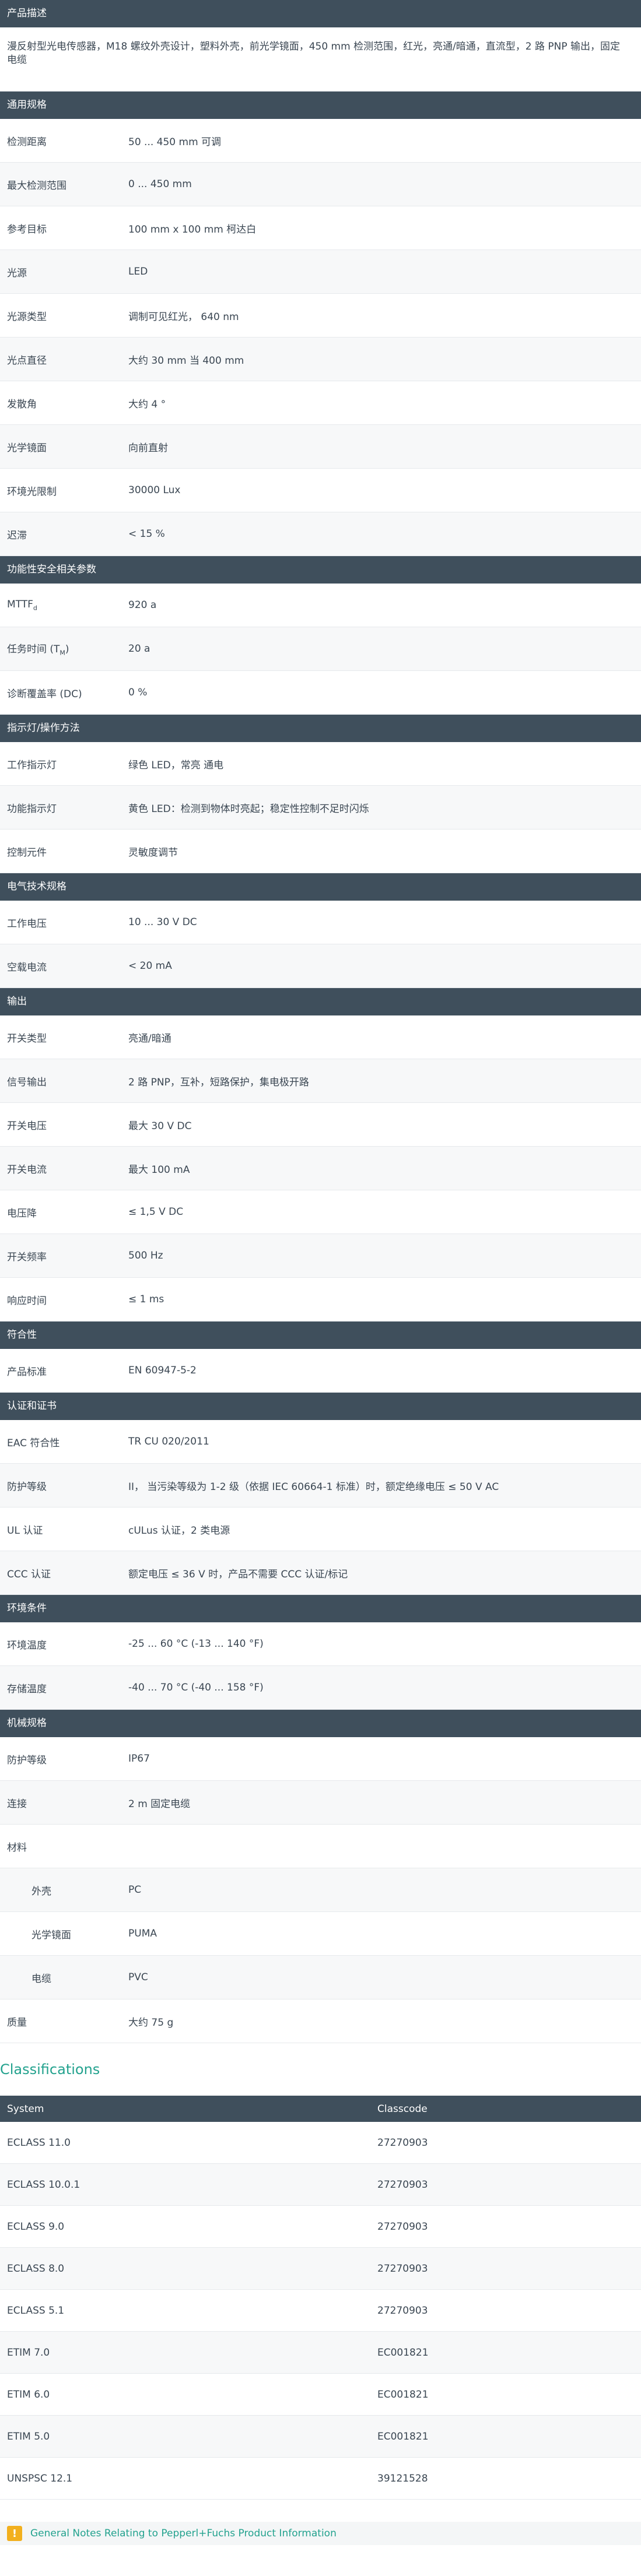  I want to click on spec-subrow: 光学镜面 PUMA, so click(320, 1934).